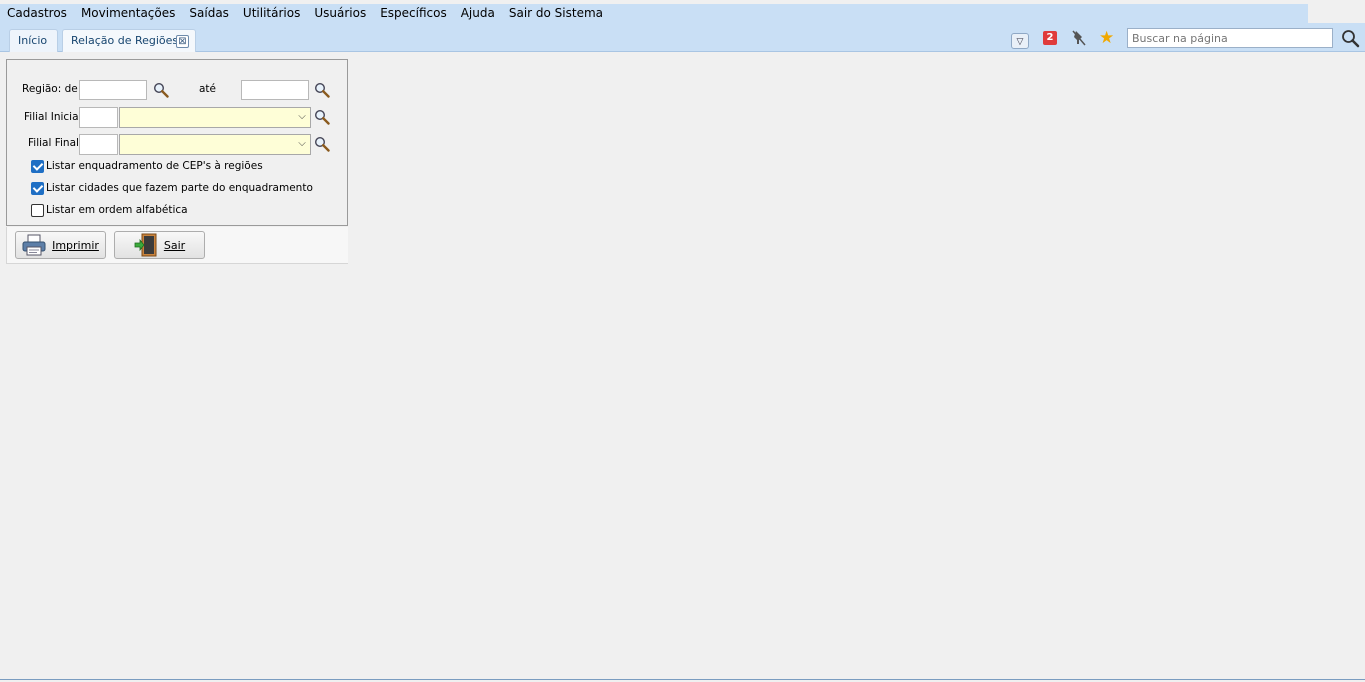 The image size is (1365, 682). Describe the element at coordinates (322, 117) in the screenshot. I see `filial-inicial-lookup-icon` at that location.